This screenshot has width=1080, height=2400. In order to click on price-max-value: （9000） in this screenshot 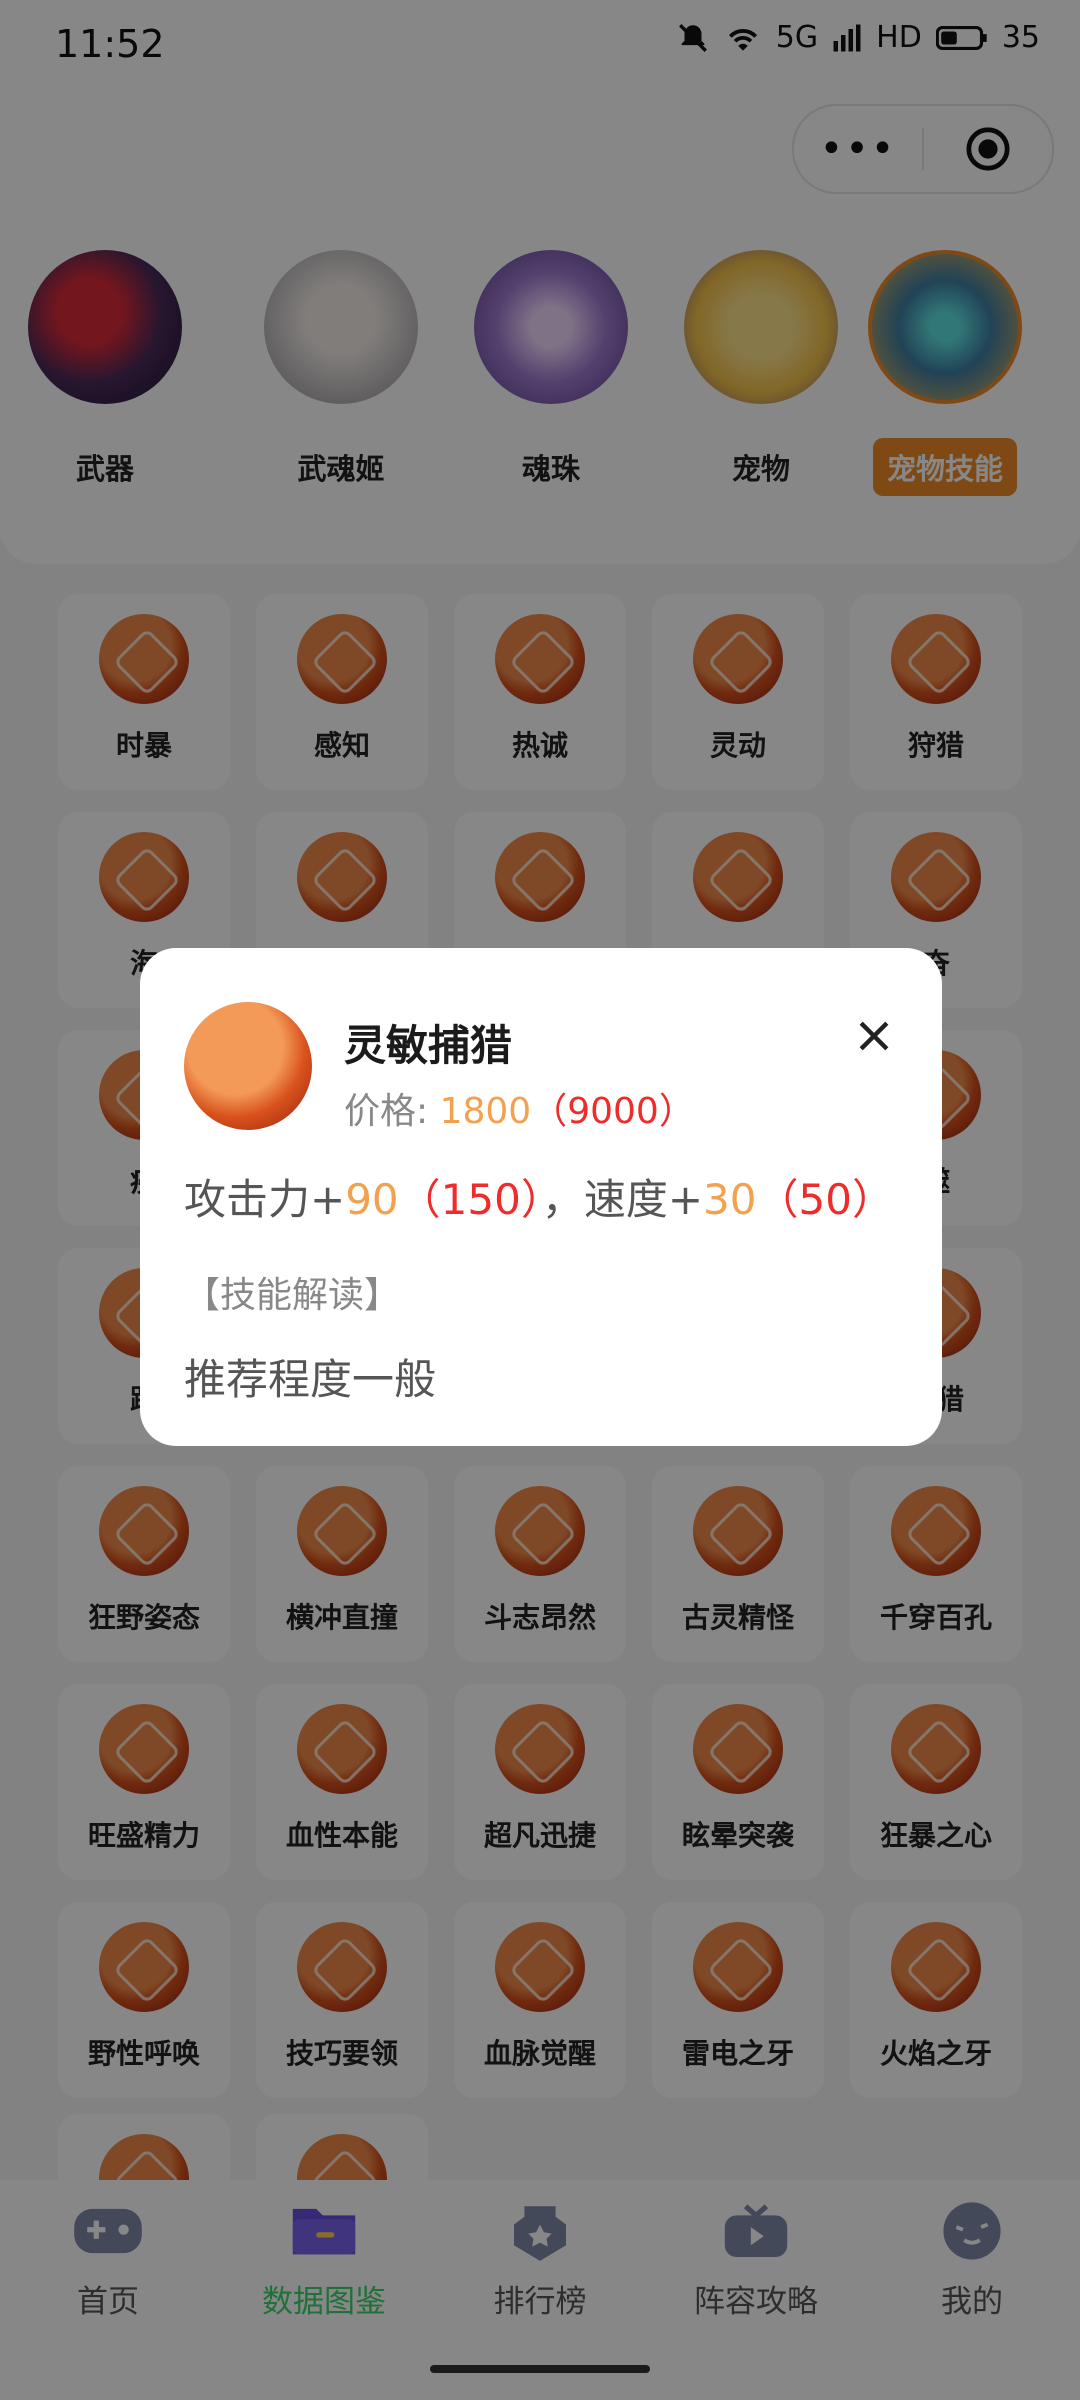, I will do `click(613, 1111)`.